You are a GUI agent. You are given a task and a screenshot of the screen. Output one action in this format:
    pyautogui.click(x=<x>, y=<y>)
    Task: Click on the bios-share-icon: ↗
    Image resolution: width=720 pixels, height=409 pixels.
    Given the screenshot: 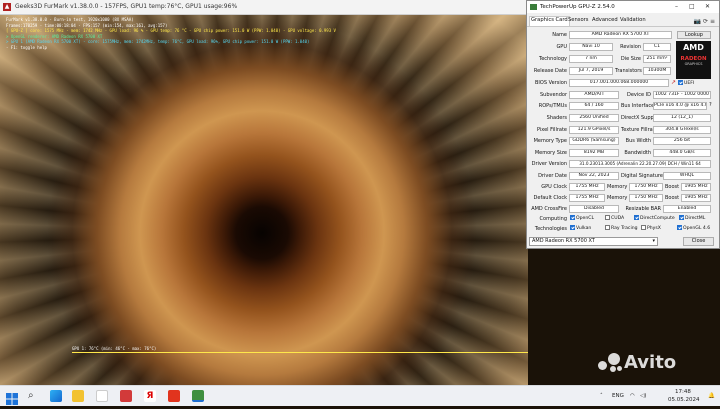 What is the action you would take?
    pyautogui.click(x=673, y=82)
    